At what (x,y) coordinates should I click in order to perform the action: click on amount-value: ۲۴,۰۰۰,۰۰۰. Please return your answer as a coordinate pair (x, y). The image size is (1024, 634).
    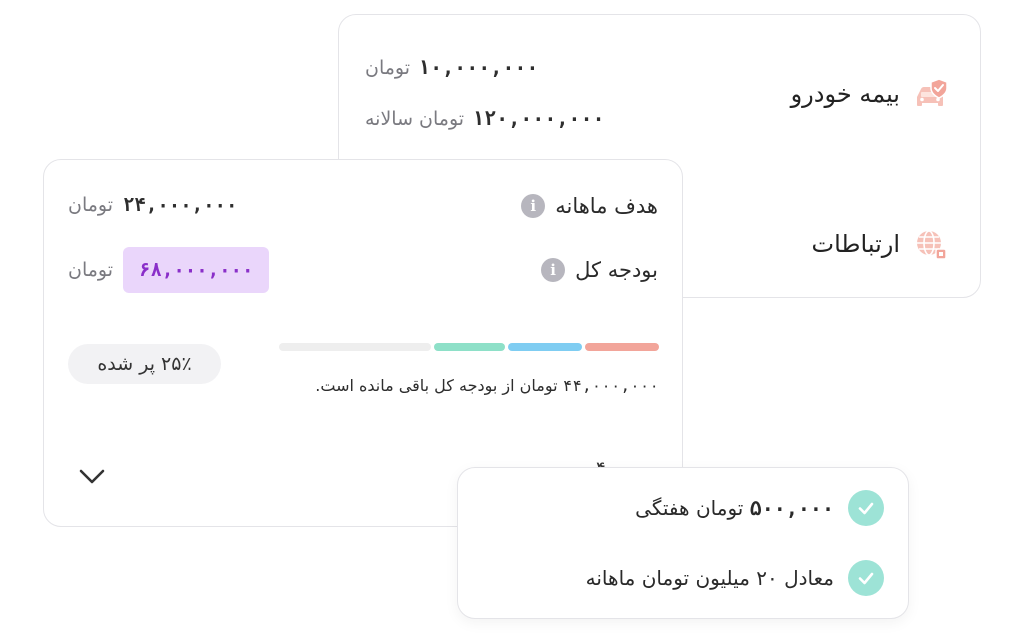
    Looking at the image, I should click on (180, 205).